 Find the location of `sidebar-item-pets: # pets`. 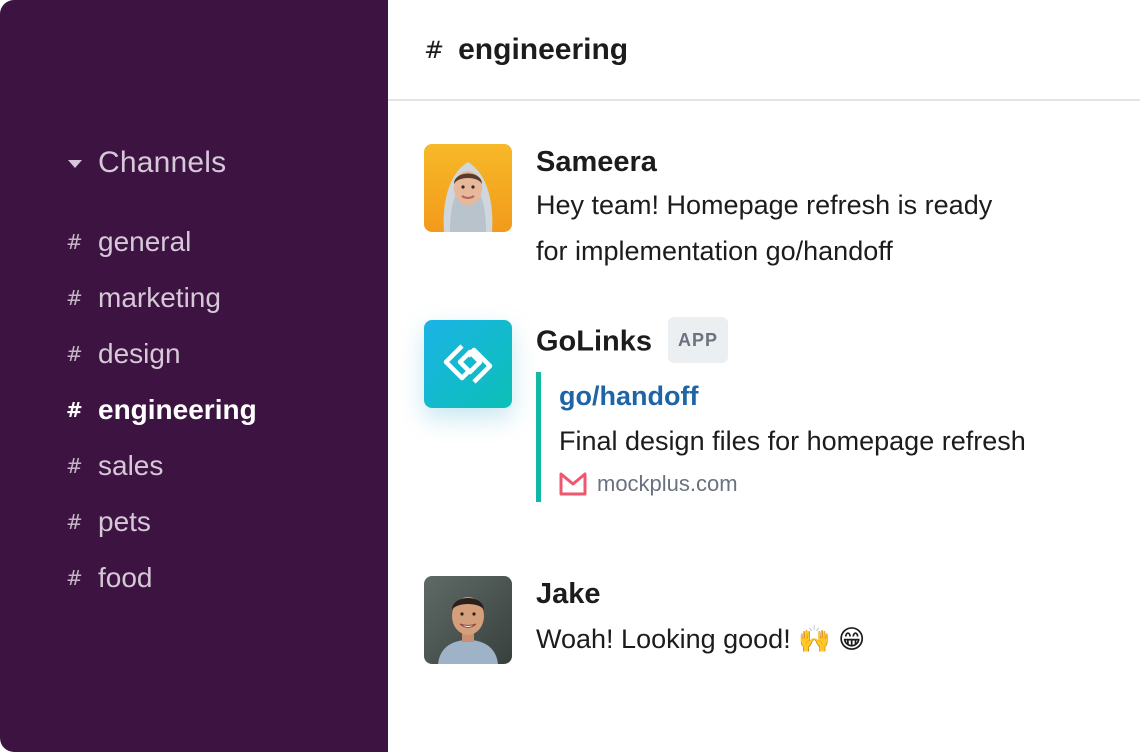

sidebar-item-pets: # pets is located at coordinates (161, 522).